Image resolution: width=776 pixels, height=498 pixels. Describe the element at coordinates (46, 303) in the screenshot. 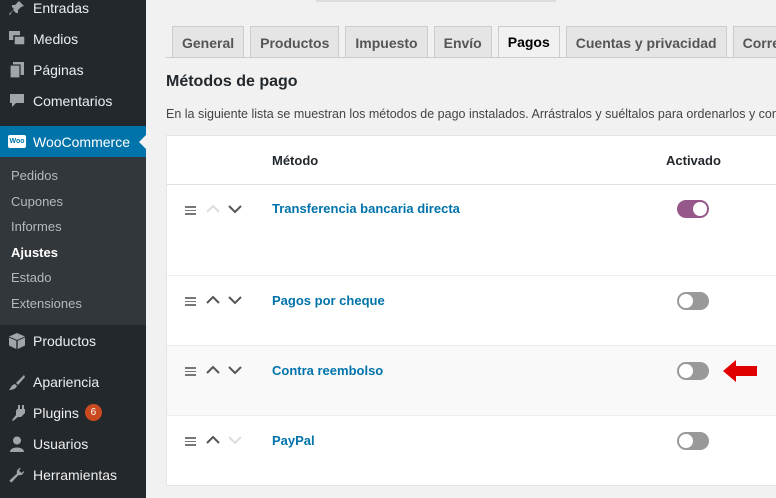

I see `submenu-extensiones: Extensiones` at that location.